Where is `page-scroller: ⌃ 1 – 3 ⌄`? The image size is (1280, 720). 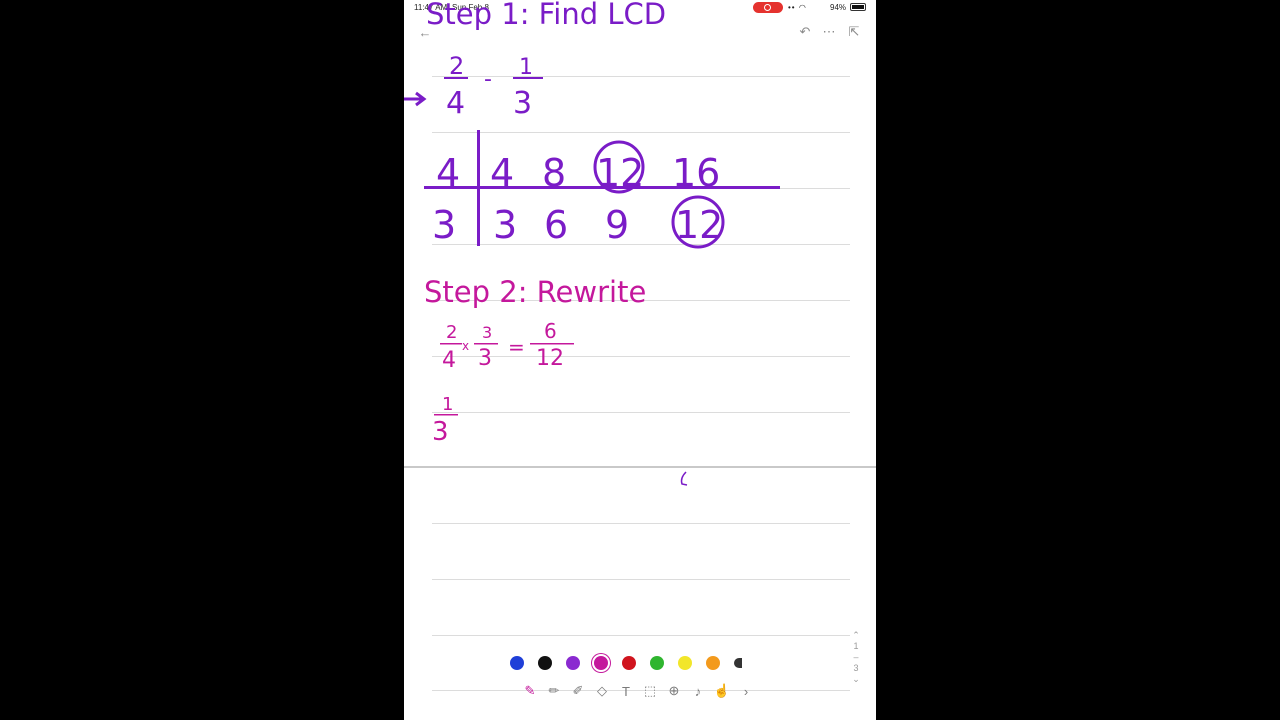
page-scroller: ⌃ 1 – 3 ⌄ is located at coordinates (856, 662).